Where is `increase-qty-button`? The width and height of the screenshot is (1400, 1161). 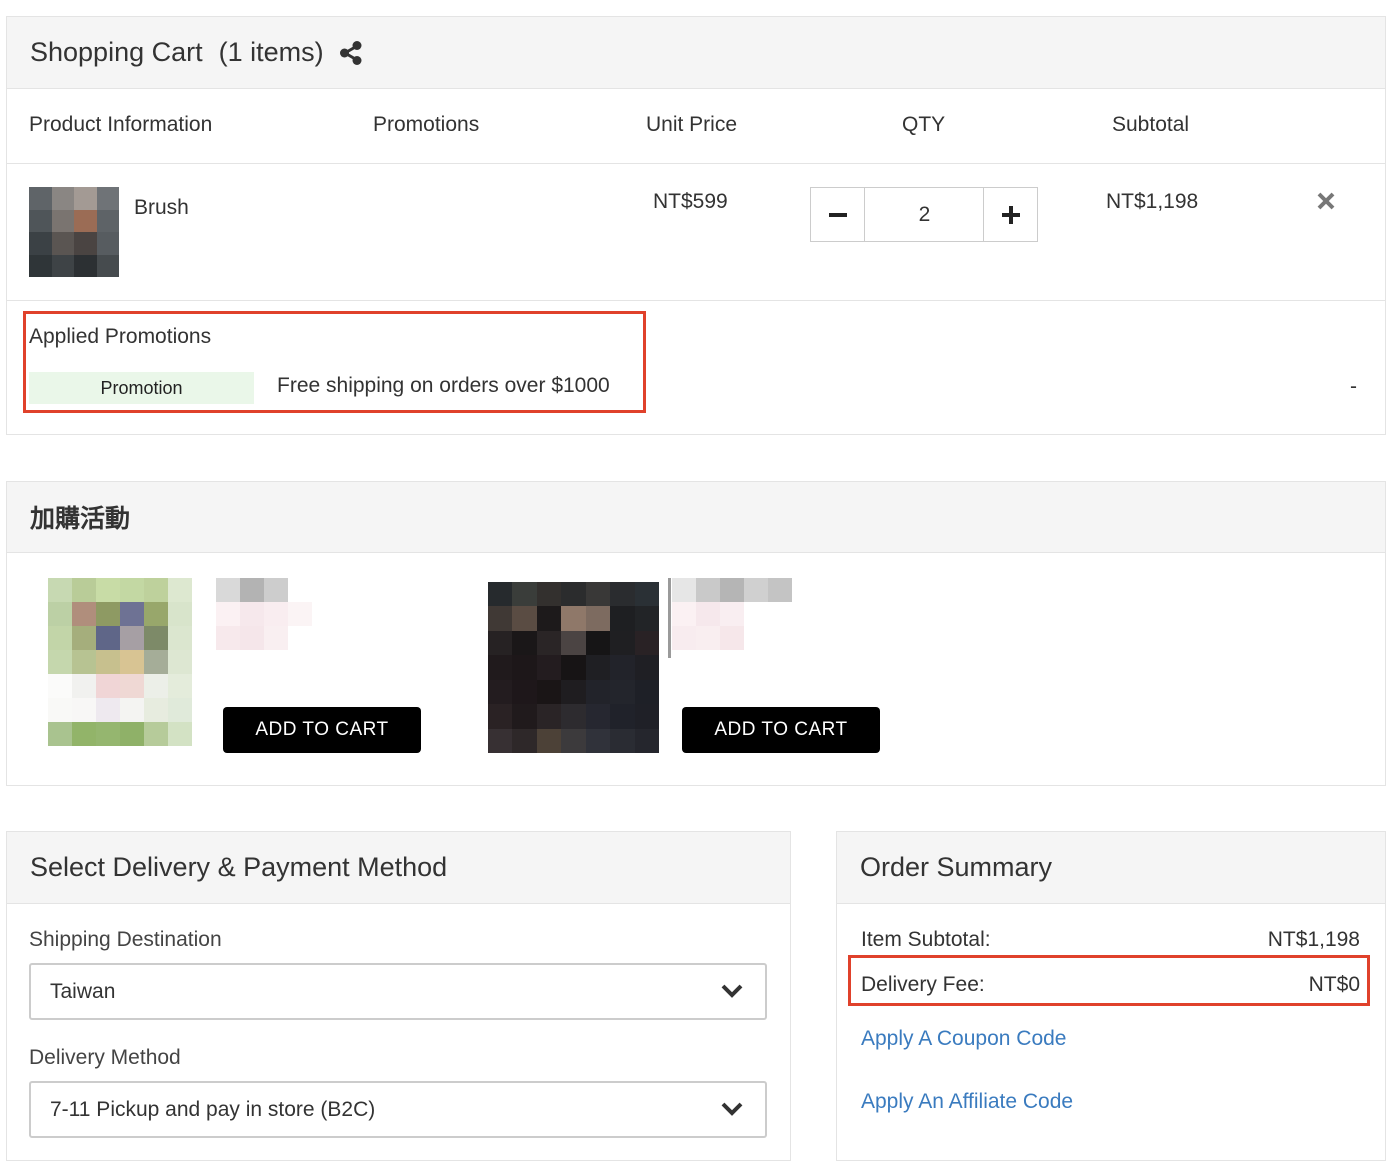 increase-qty-button is located at coordinates (1010, 214).